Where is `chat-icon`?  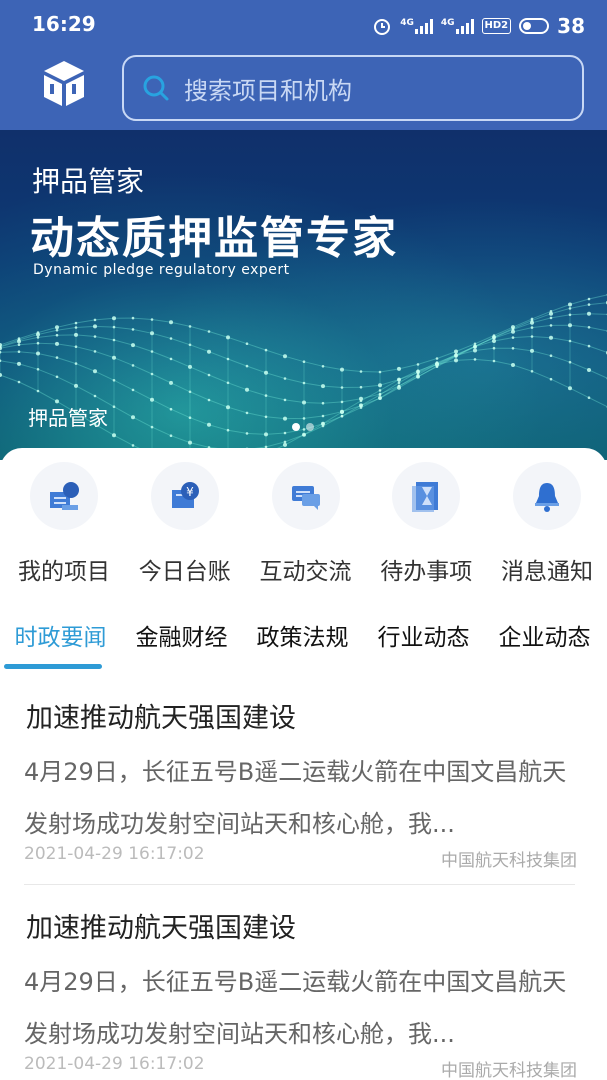 chat-icon is located at coordinates (305, 498).